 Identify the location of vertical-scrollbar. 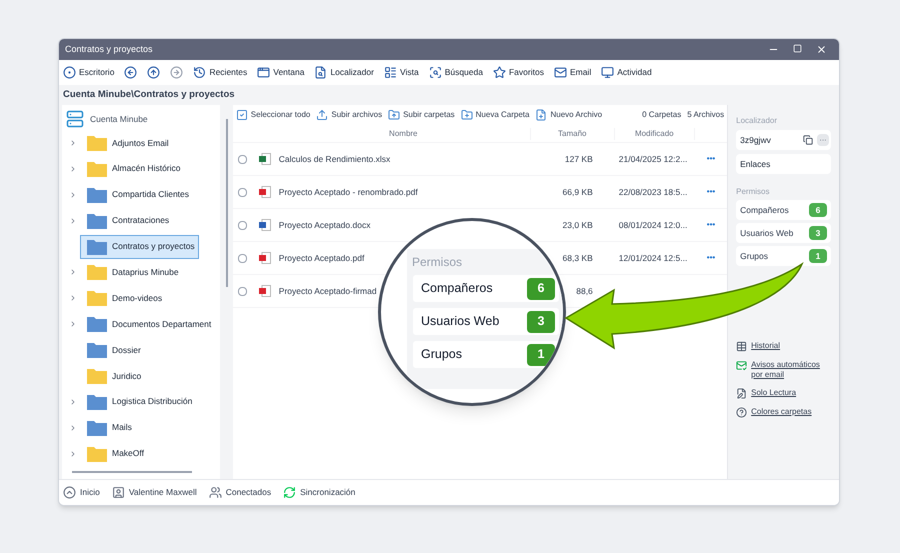
(227, 203).